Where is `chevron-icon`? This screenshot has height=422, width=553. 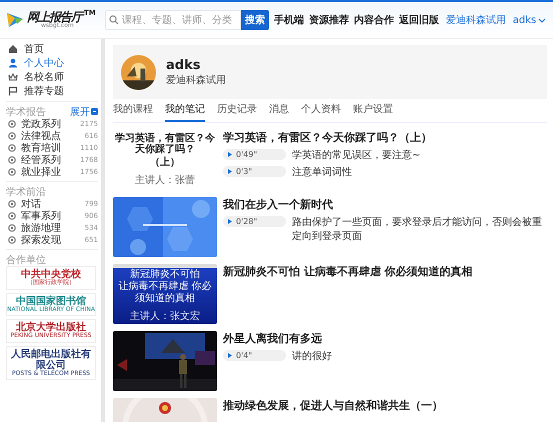 chevron-icon is located at coordinates (542, 20).